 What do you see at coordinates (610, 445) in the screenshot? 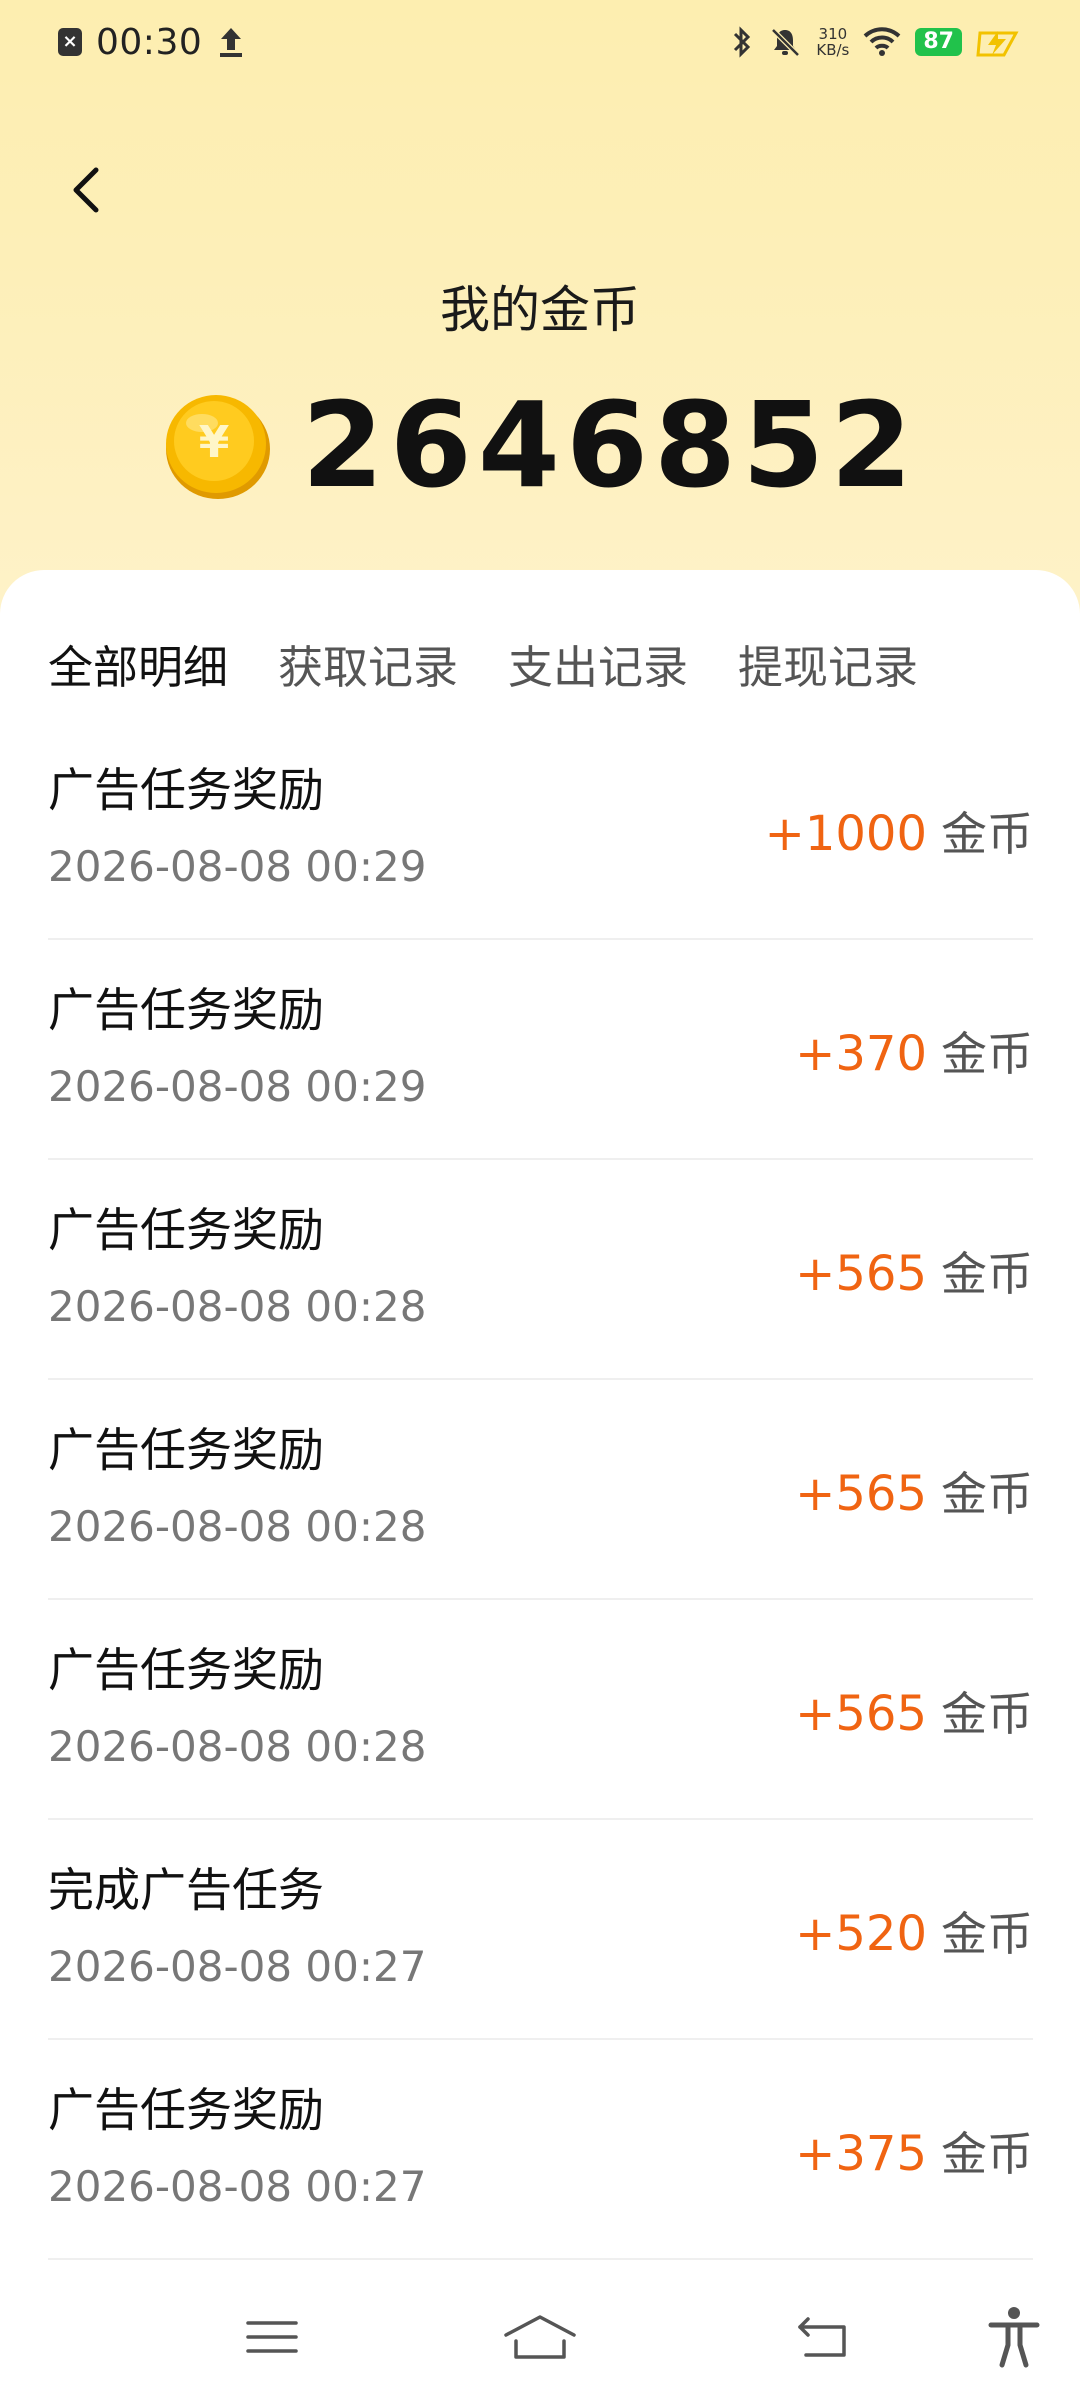
I see `balance-value: 2646852` at bounding box center [610, 445].